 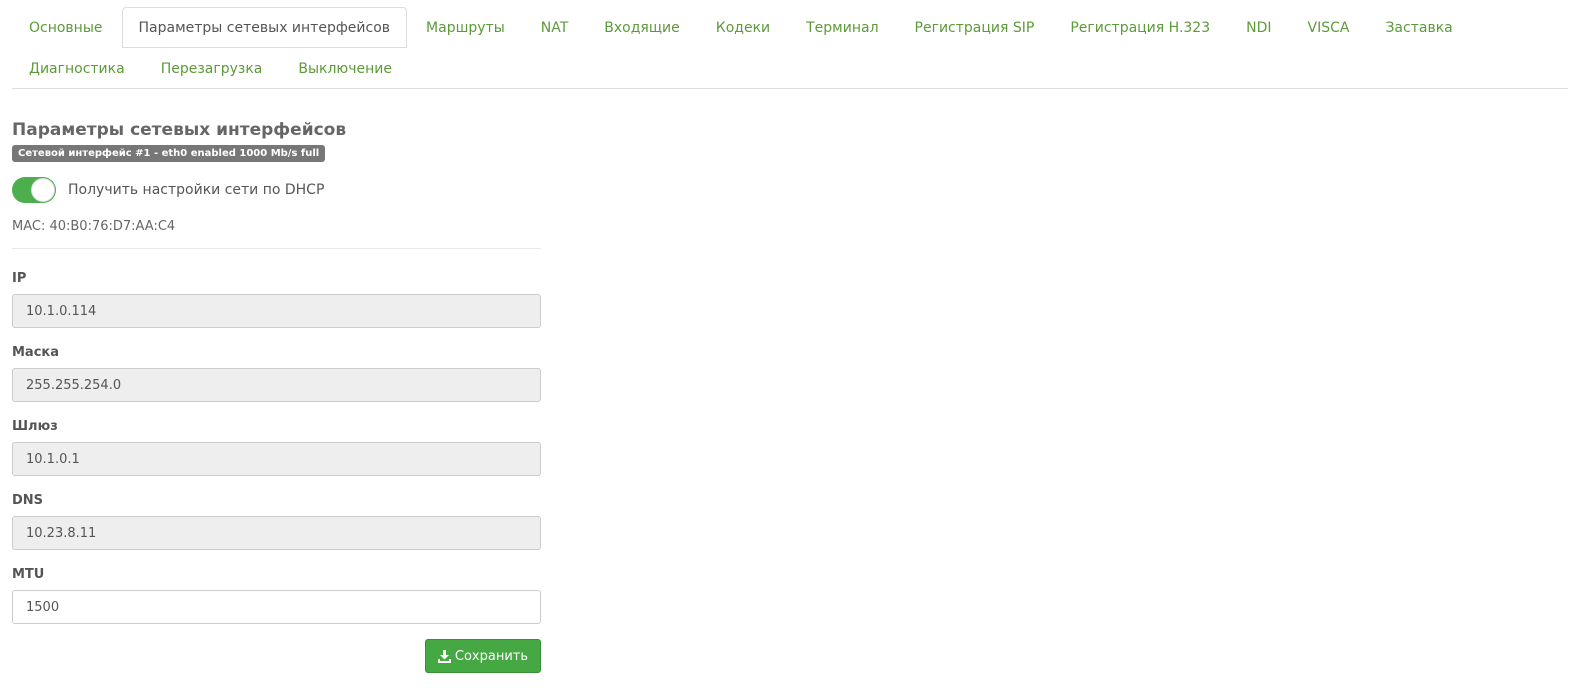 What do you see at coordinates (212, 68) in the screenshot?
I see `tab-reboot: Перезагрузка` at bounding box center [212, 68].